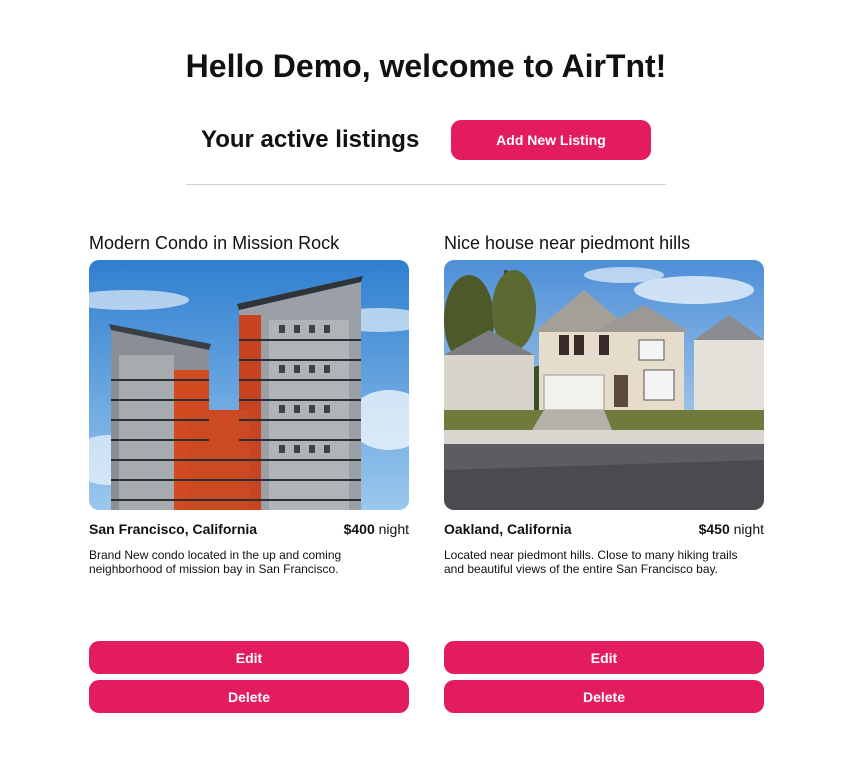  I want to click on listing-meta: Oakland, California $450 night, so click(604, 529).